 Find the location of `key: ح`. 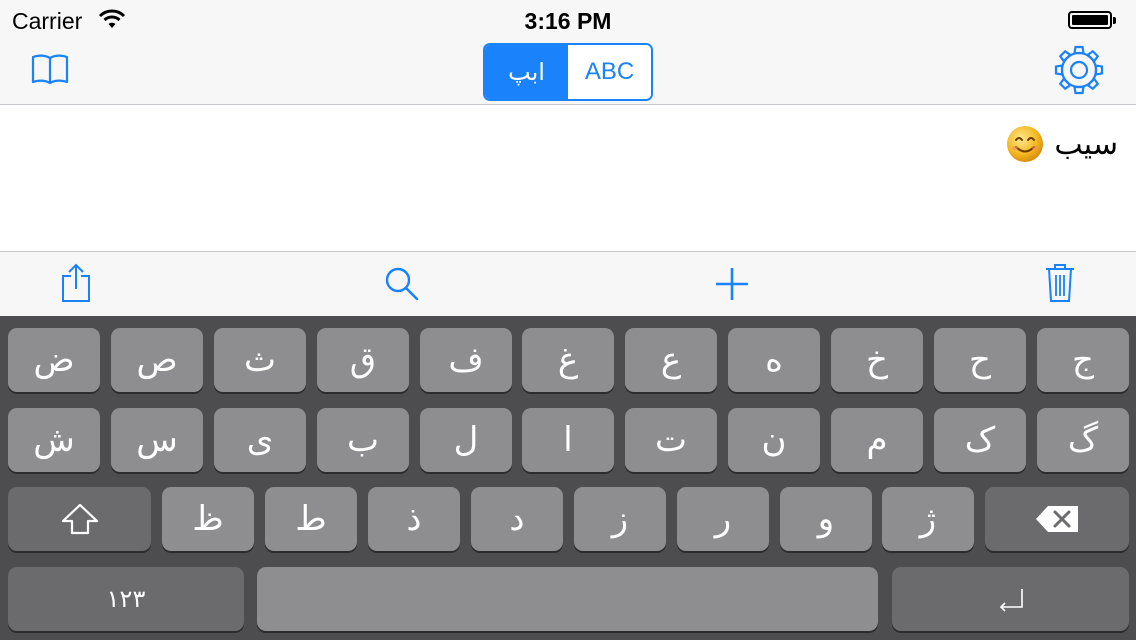

key: ح is located at coordinates (980, 360).